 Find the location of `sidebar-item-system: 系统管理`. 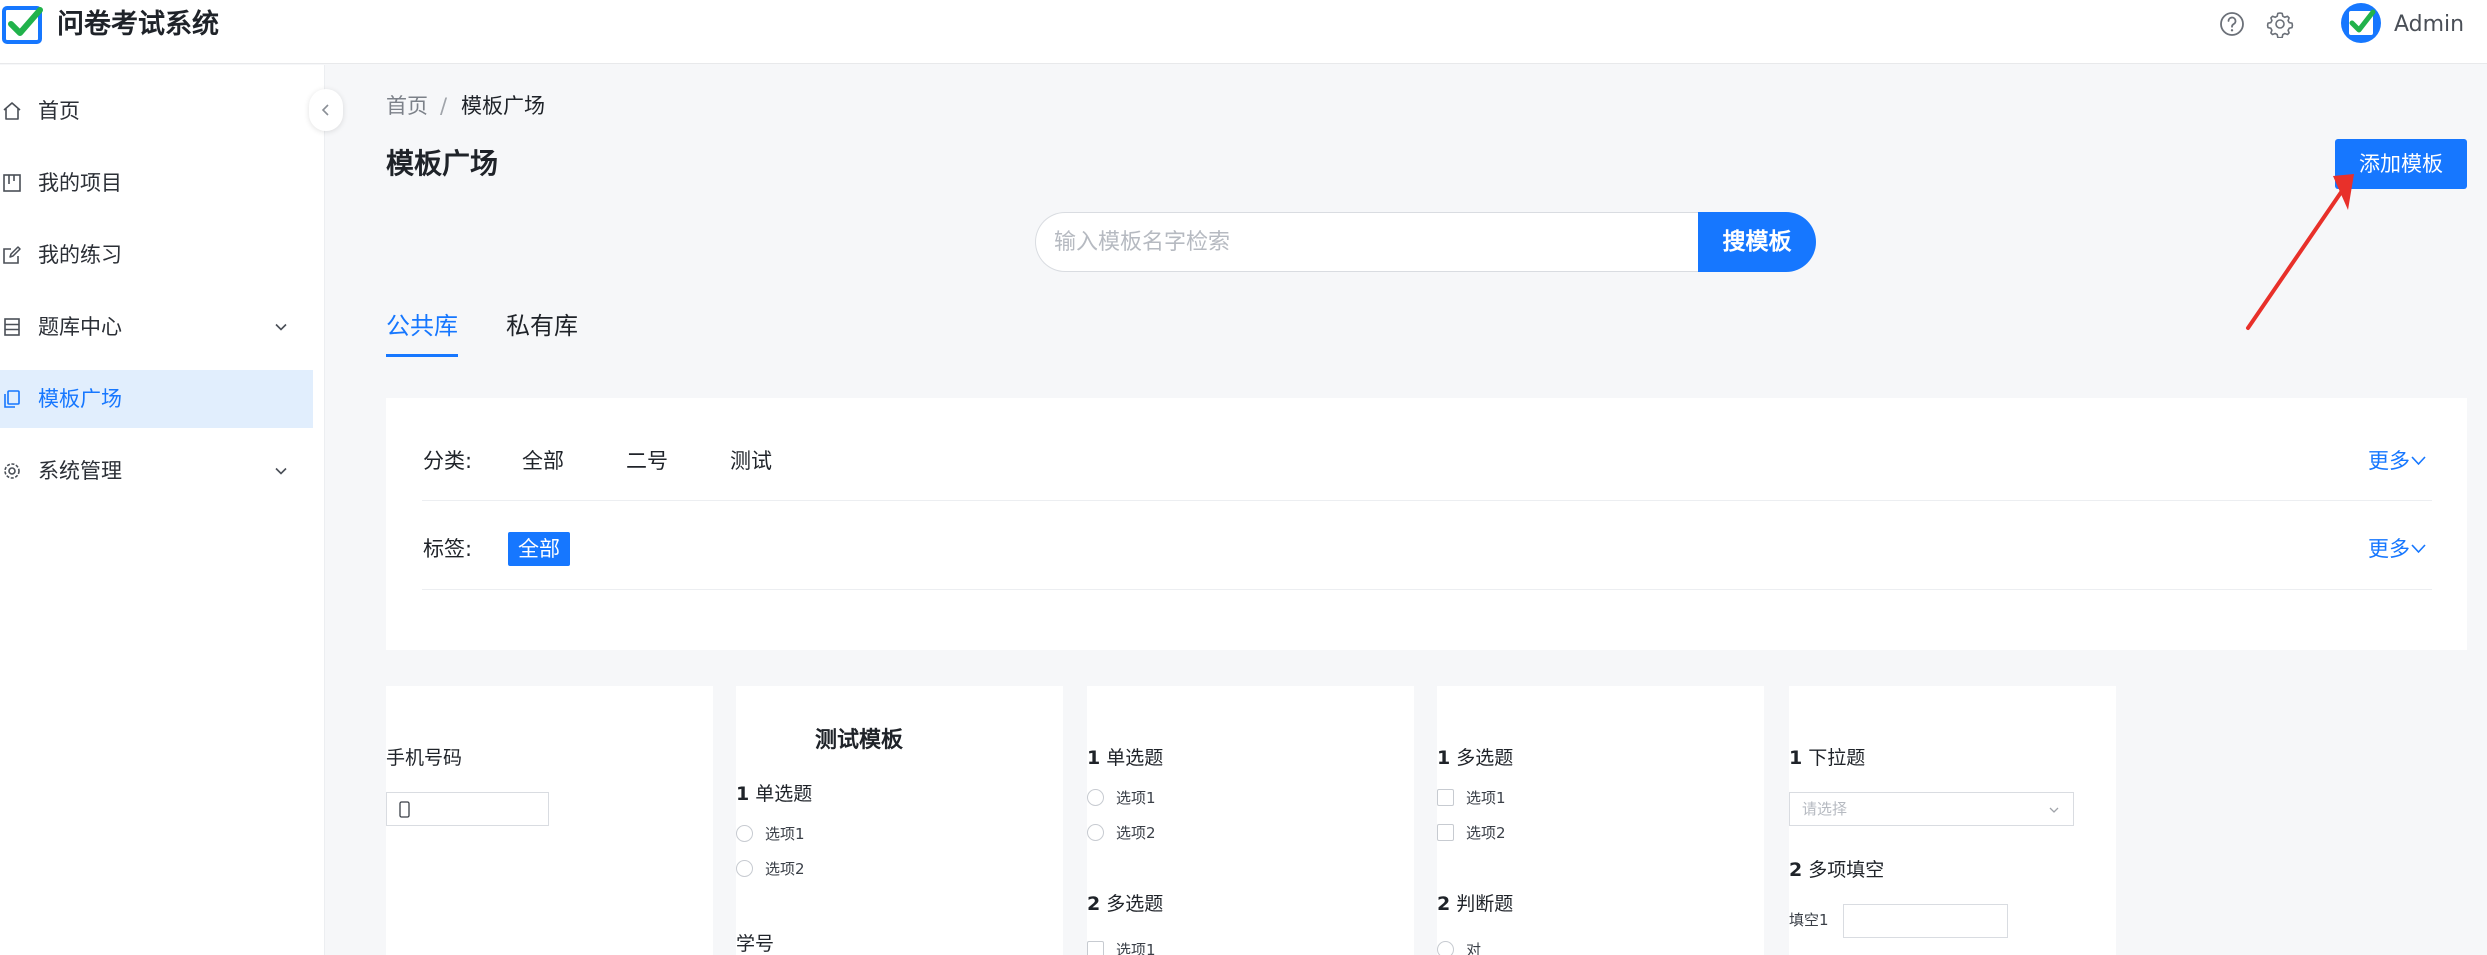

sidebar-item-system: 系统管理 is located at coordinates (156, 471).